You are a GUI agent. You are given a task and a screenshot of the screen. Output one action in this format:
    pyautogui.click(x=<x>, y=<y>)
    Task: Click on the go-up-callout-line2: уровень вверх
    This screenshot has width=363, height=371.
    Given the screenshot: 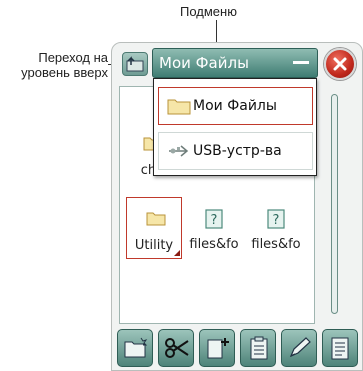 What is the action you would take?
    pyautogui.click(x=64, y=72)
    